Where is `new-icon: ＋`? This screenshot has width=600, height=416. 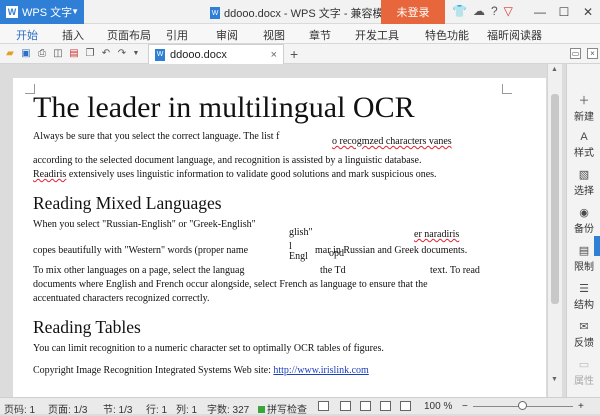 new-icon: ＋ is located at coordinates (584, 101).